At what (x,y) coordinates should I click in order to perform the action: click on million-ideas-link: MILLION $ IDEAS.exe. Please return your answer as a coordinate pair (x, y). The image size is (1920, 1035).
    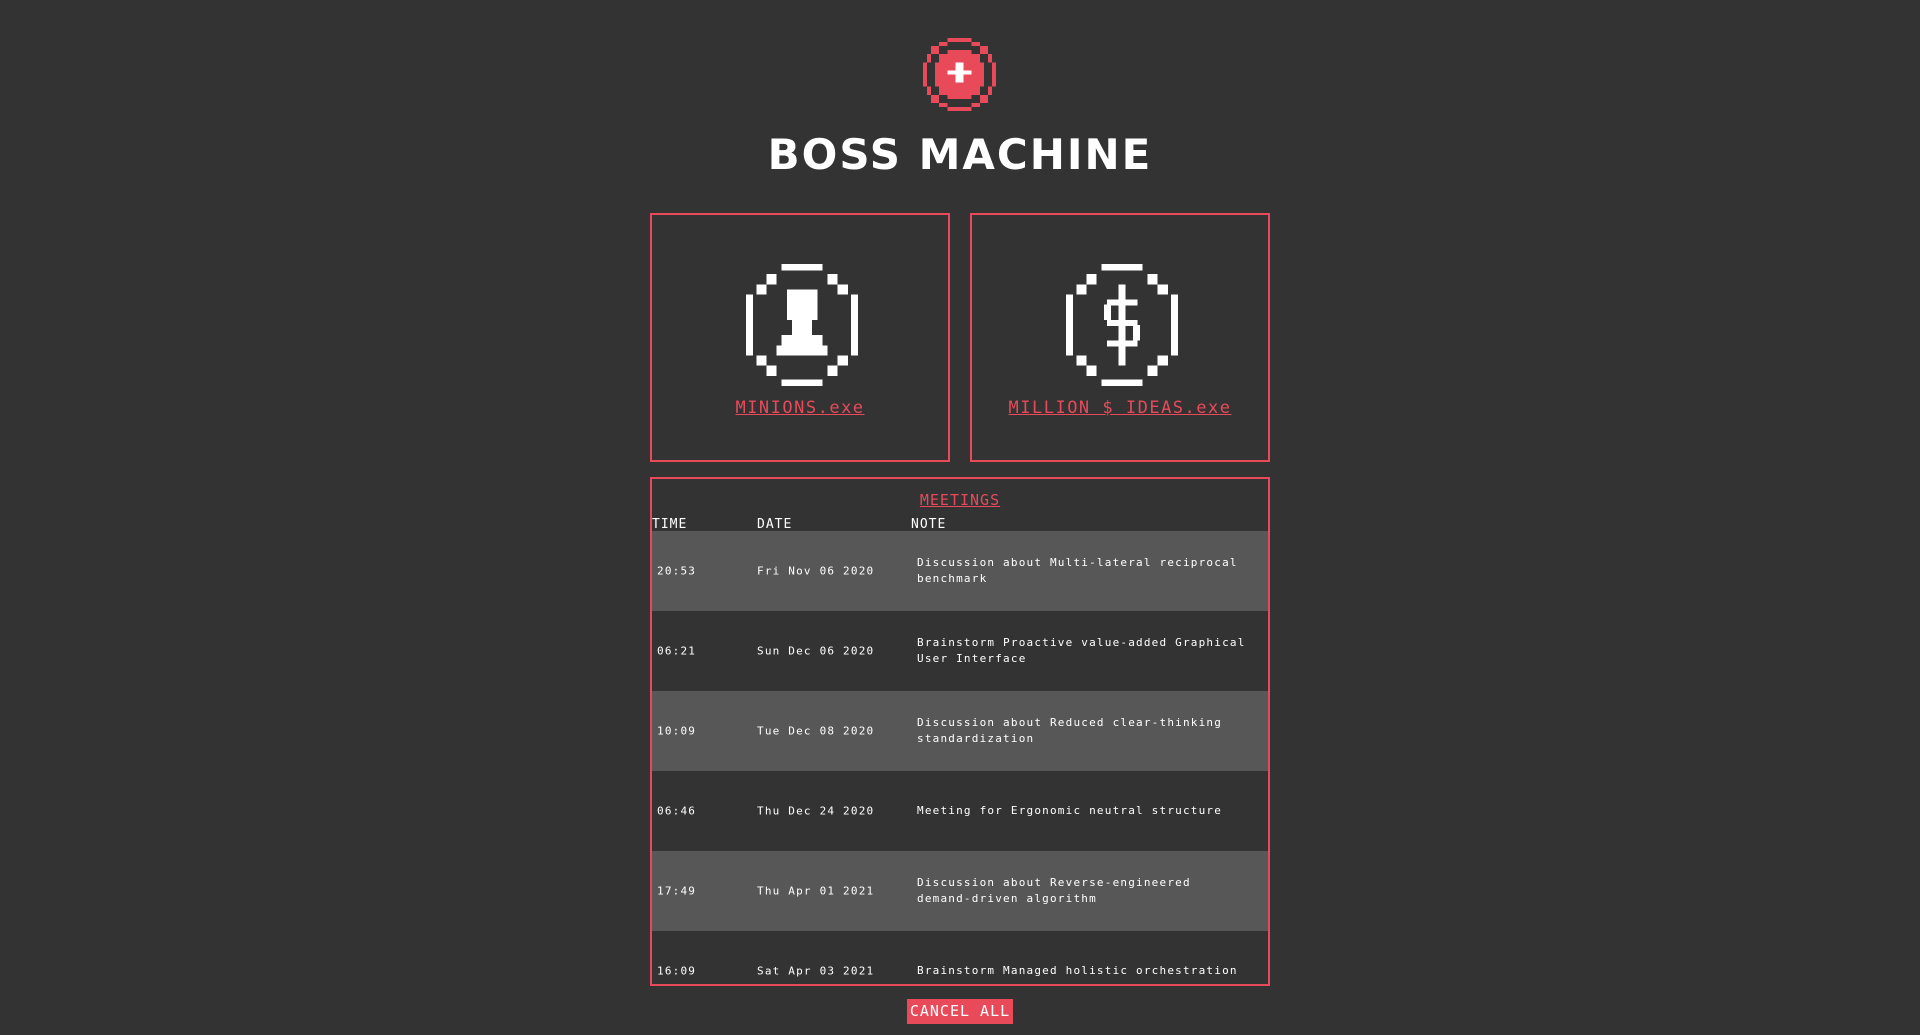
    Looking at the image, I should click on (1120, 408).